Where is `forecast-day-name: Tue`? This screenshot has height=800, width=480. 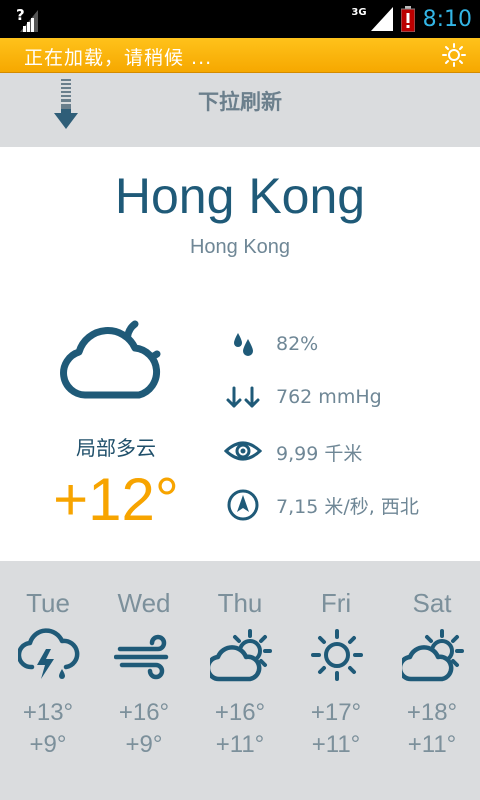 forecast-day-name: Tue is located at coordinates (48, 603).